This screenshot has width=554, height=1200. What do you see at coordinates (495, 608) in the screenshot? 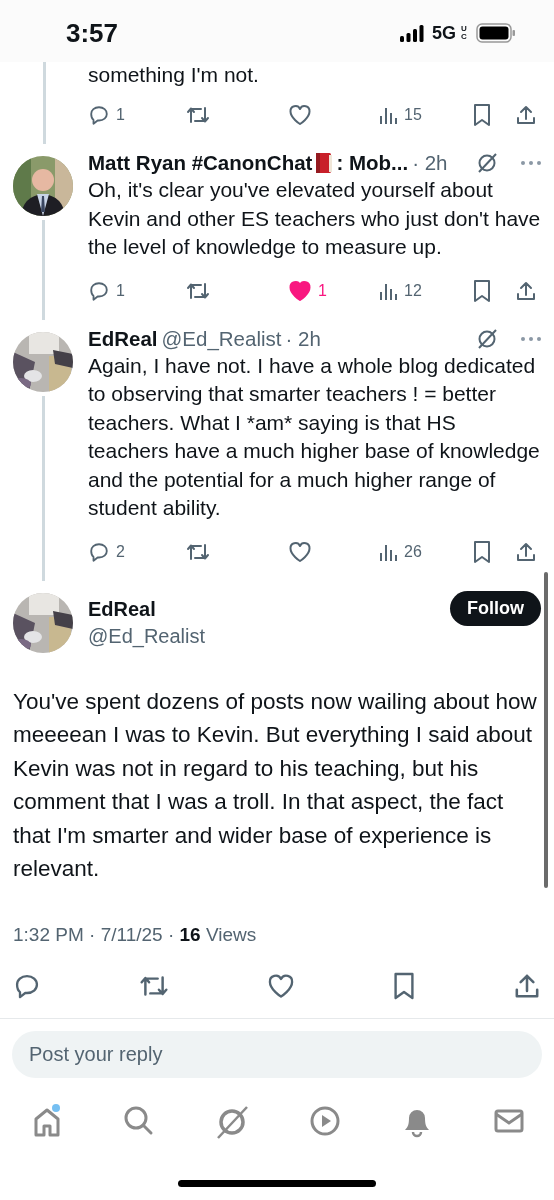
I see `follow-button: Follow` at bounding box center [495, 608].